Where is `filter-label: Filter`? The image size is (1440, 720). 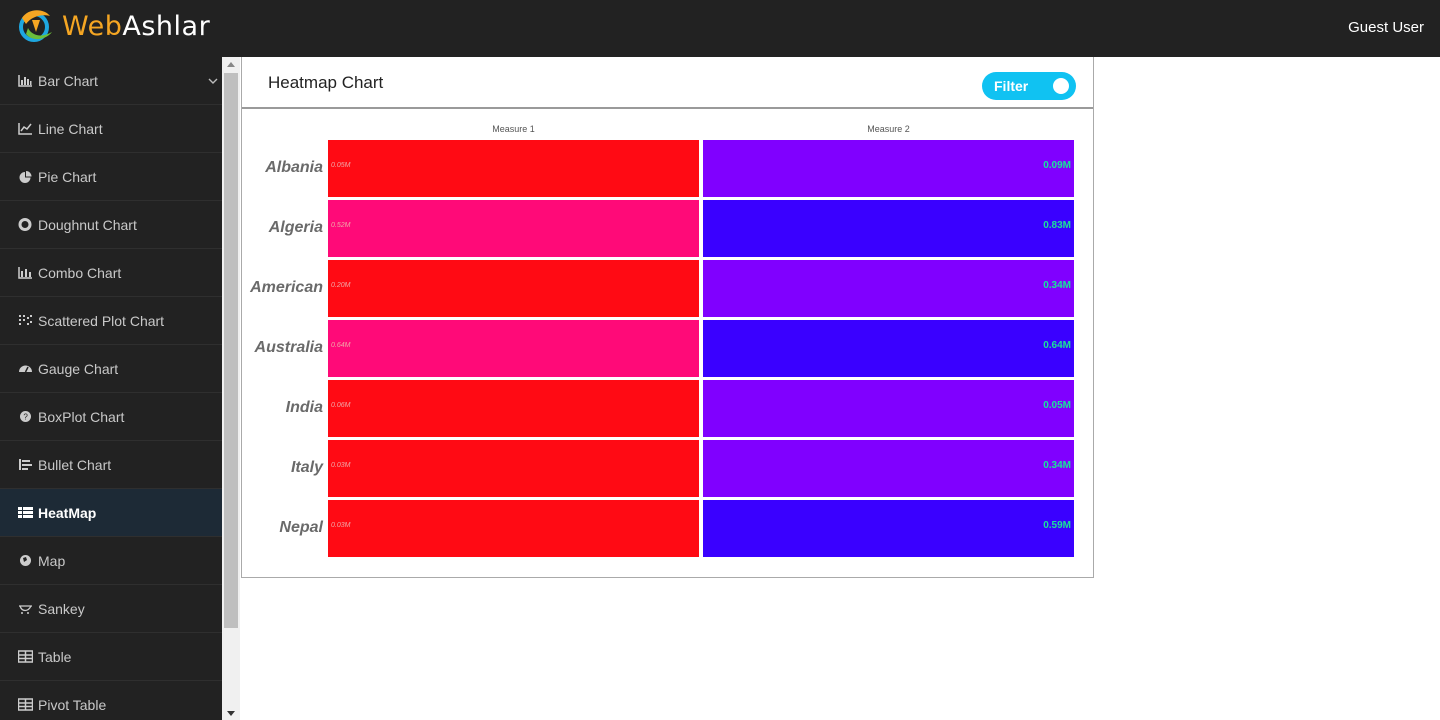 filter-label: Filter is located at coordinates (1011, 86).